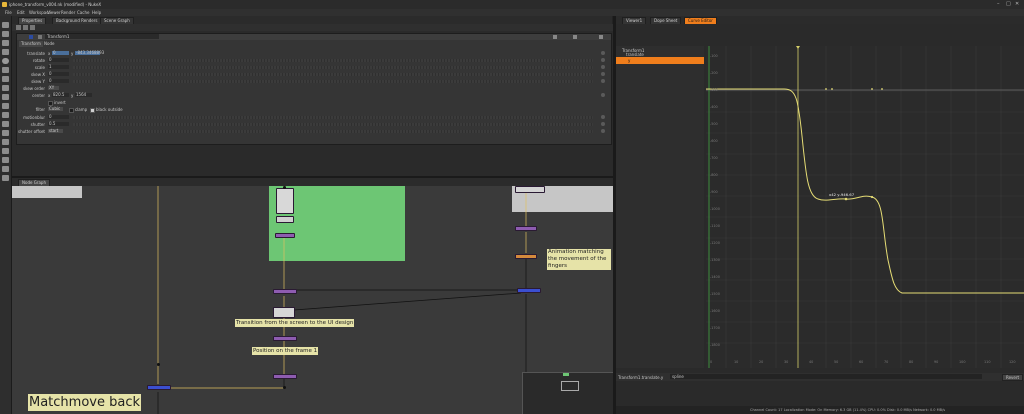  What do you see at coordinates (83, 95) in the screenshot?
I see `center-y-field: 1564` at bounding box center [83, 95].